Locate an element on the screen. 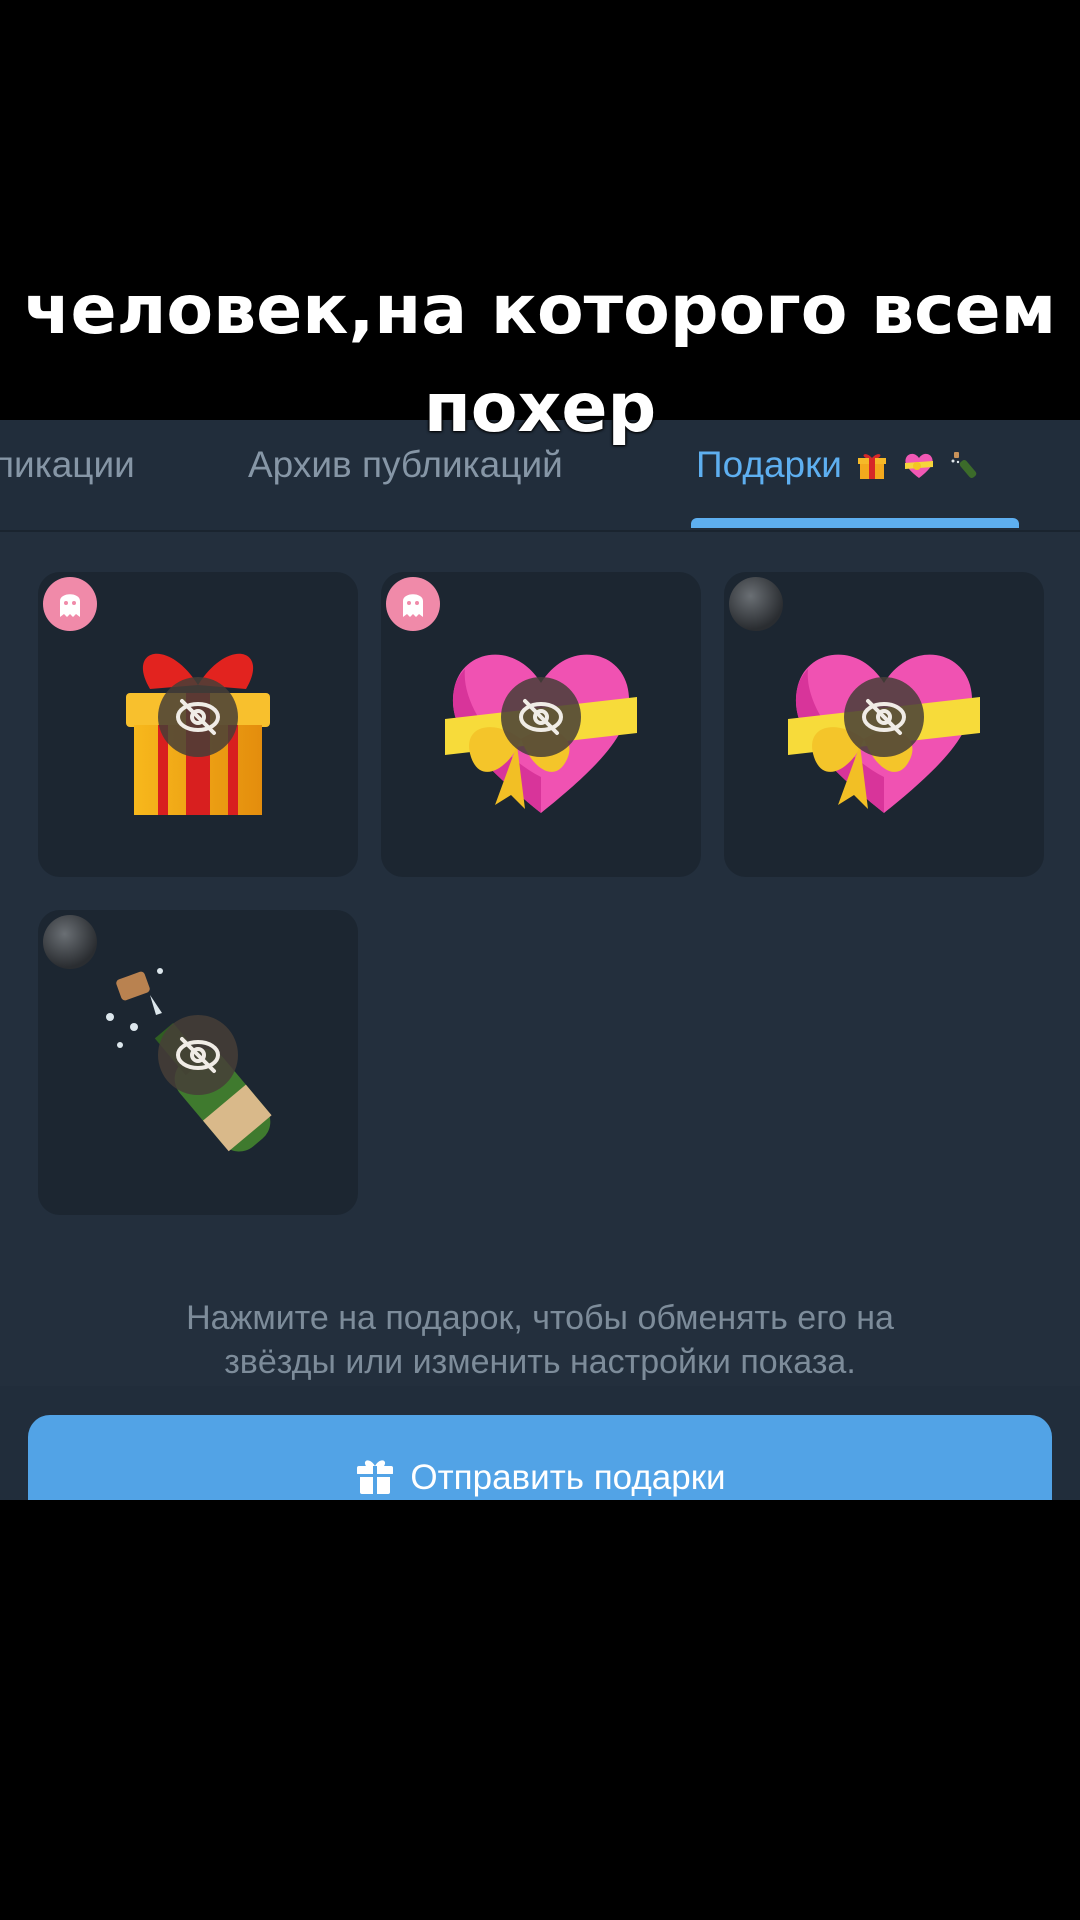  send-gifts-button: Отправить подарки is located at coordinates (540, 1457).